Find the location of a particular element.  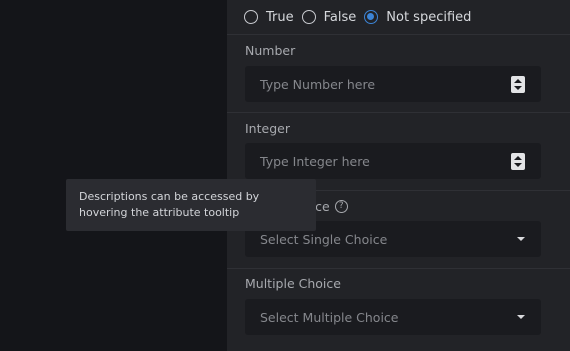

radio-false-circle is located at coordinates (308, 17).